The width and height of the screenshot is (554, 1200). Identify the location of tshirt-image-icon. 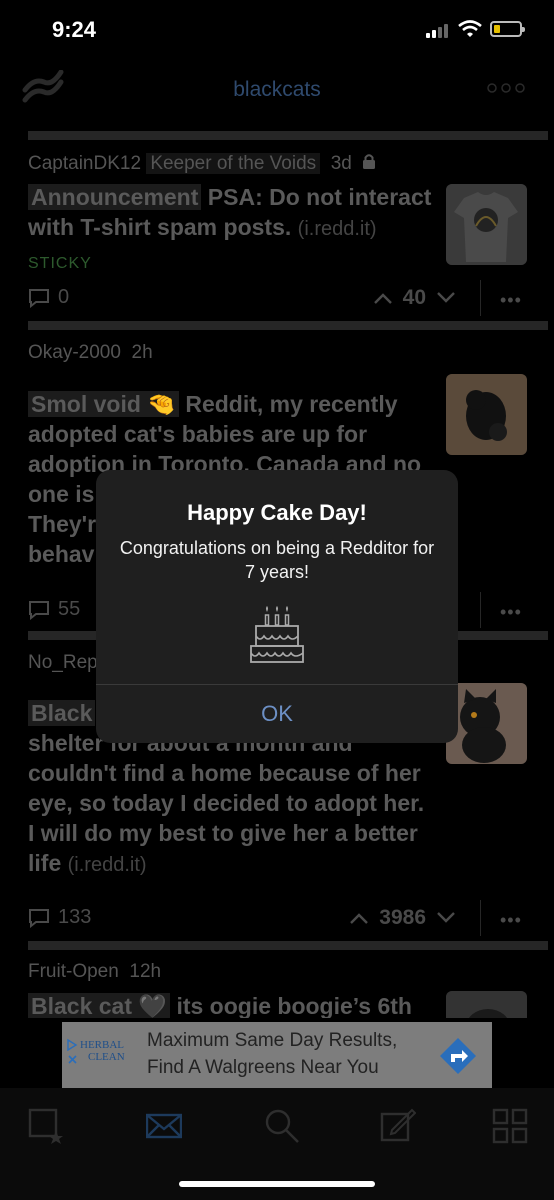
(486, 224).